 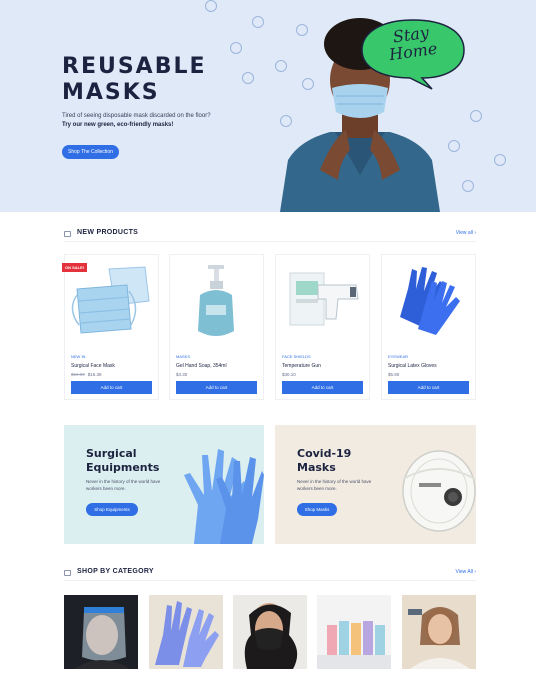 I want to click on product-name: Surgical Face Mask, so click(x=93, y=366).